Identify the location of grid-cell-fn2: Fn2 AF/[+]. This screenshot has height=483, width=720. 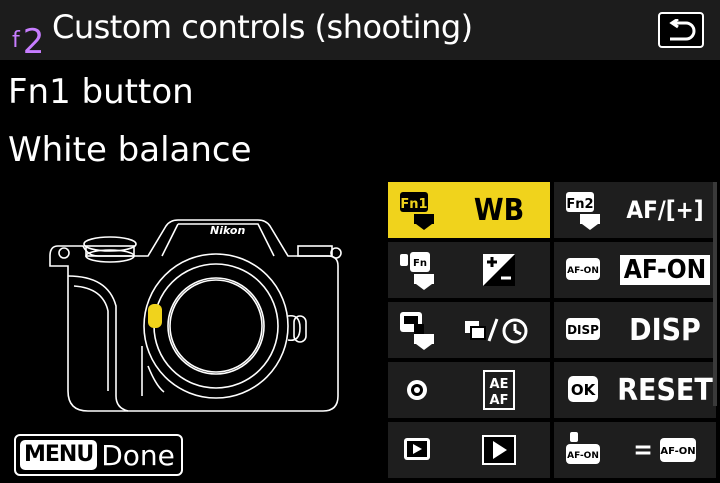
(635, 210).